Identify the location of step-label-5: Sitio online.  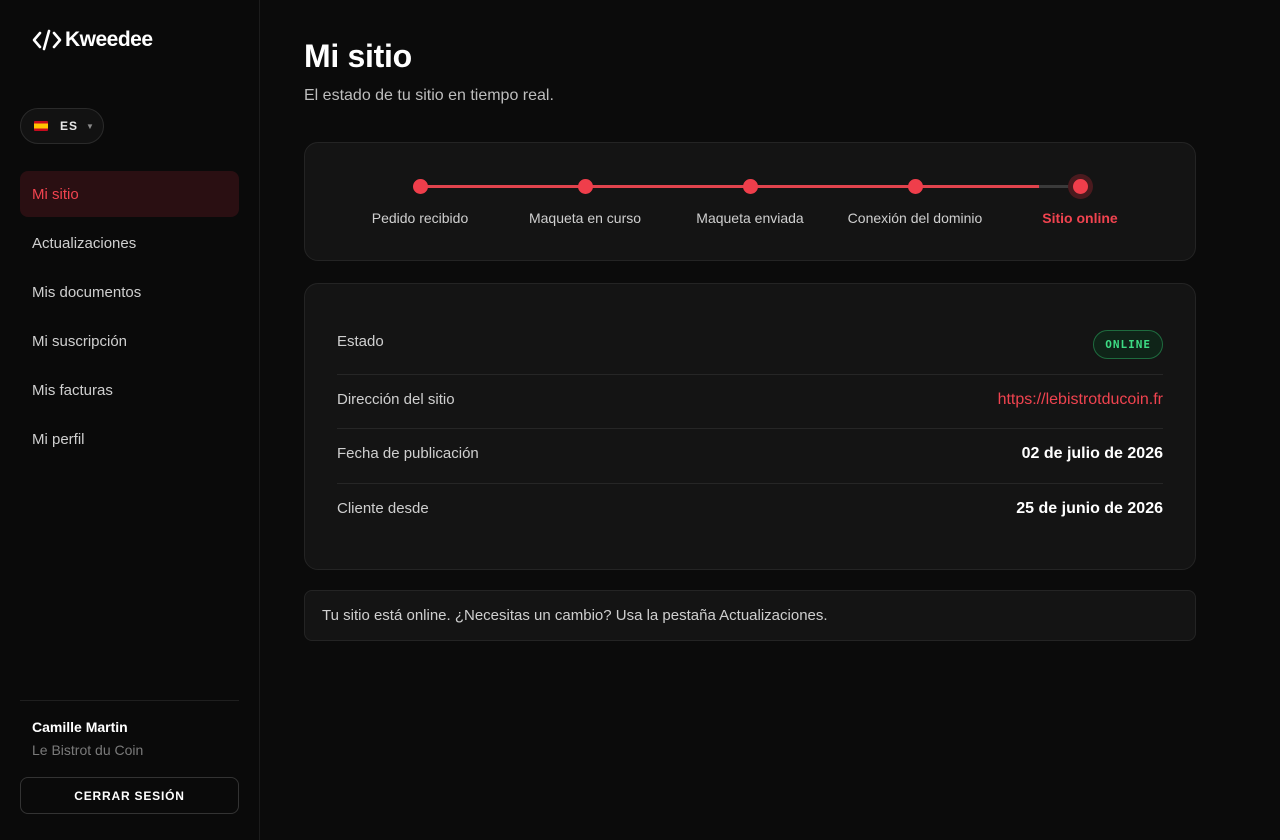
(1080, 218).